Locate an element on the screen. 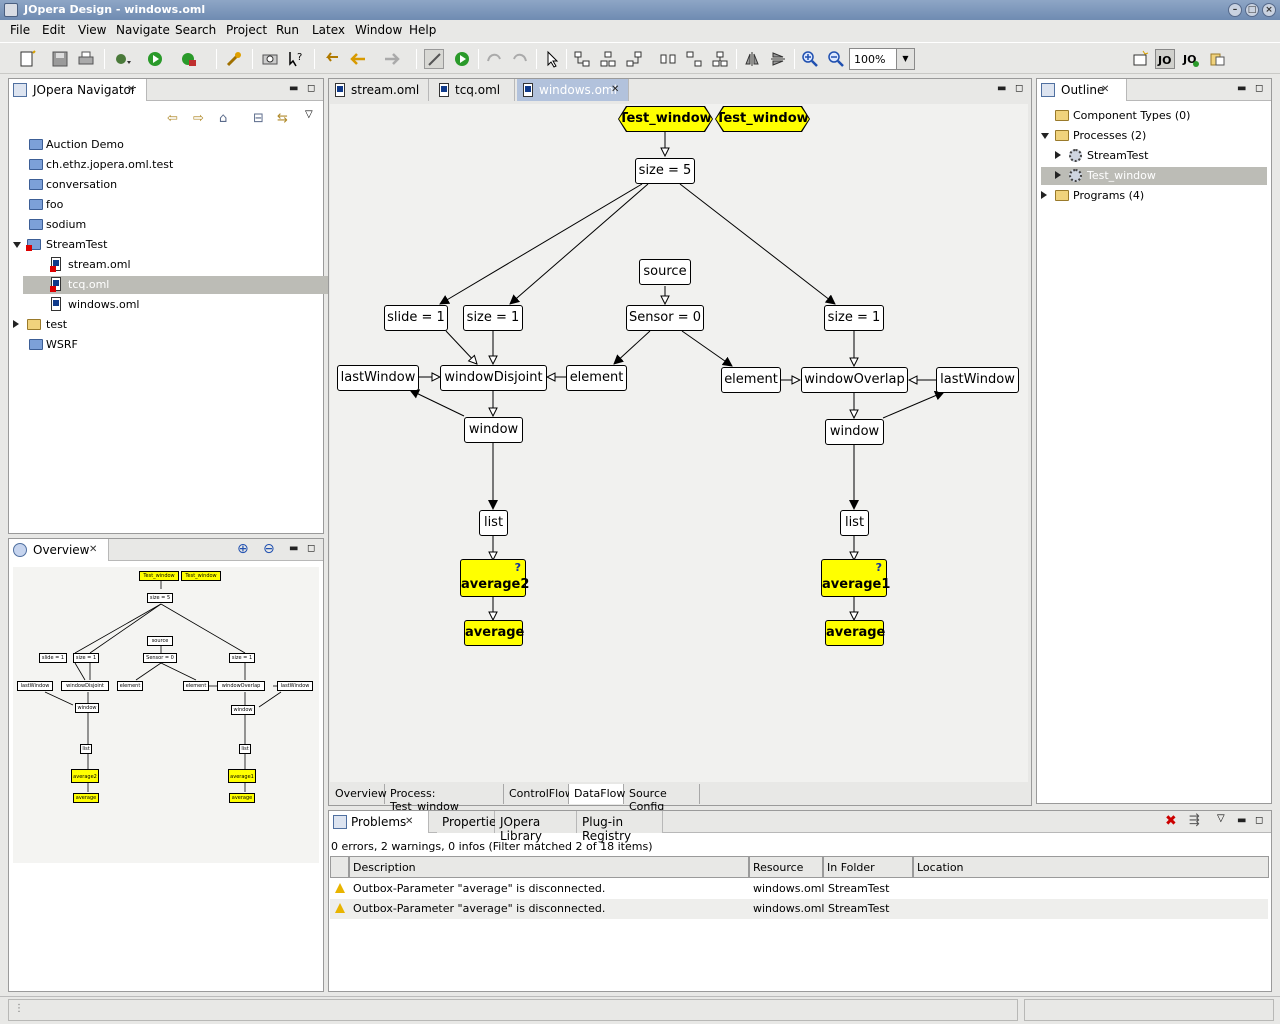 Image resolution: width=1280 pixels, height=1024 pixels. tab-properties: Properties is located at coordinates (470, 822).